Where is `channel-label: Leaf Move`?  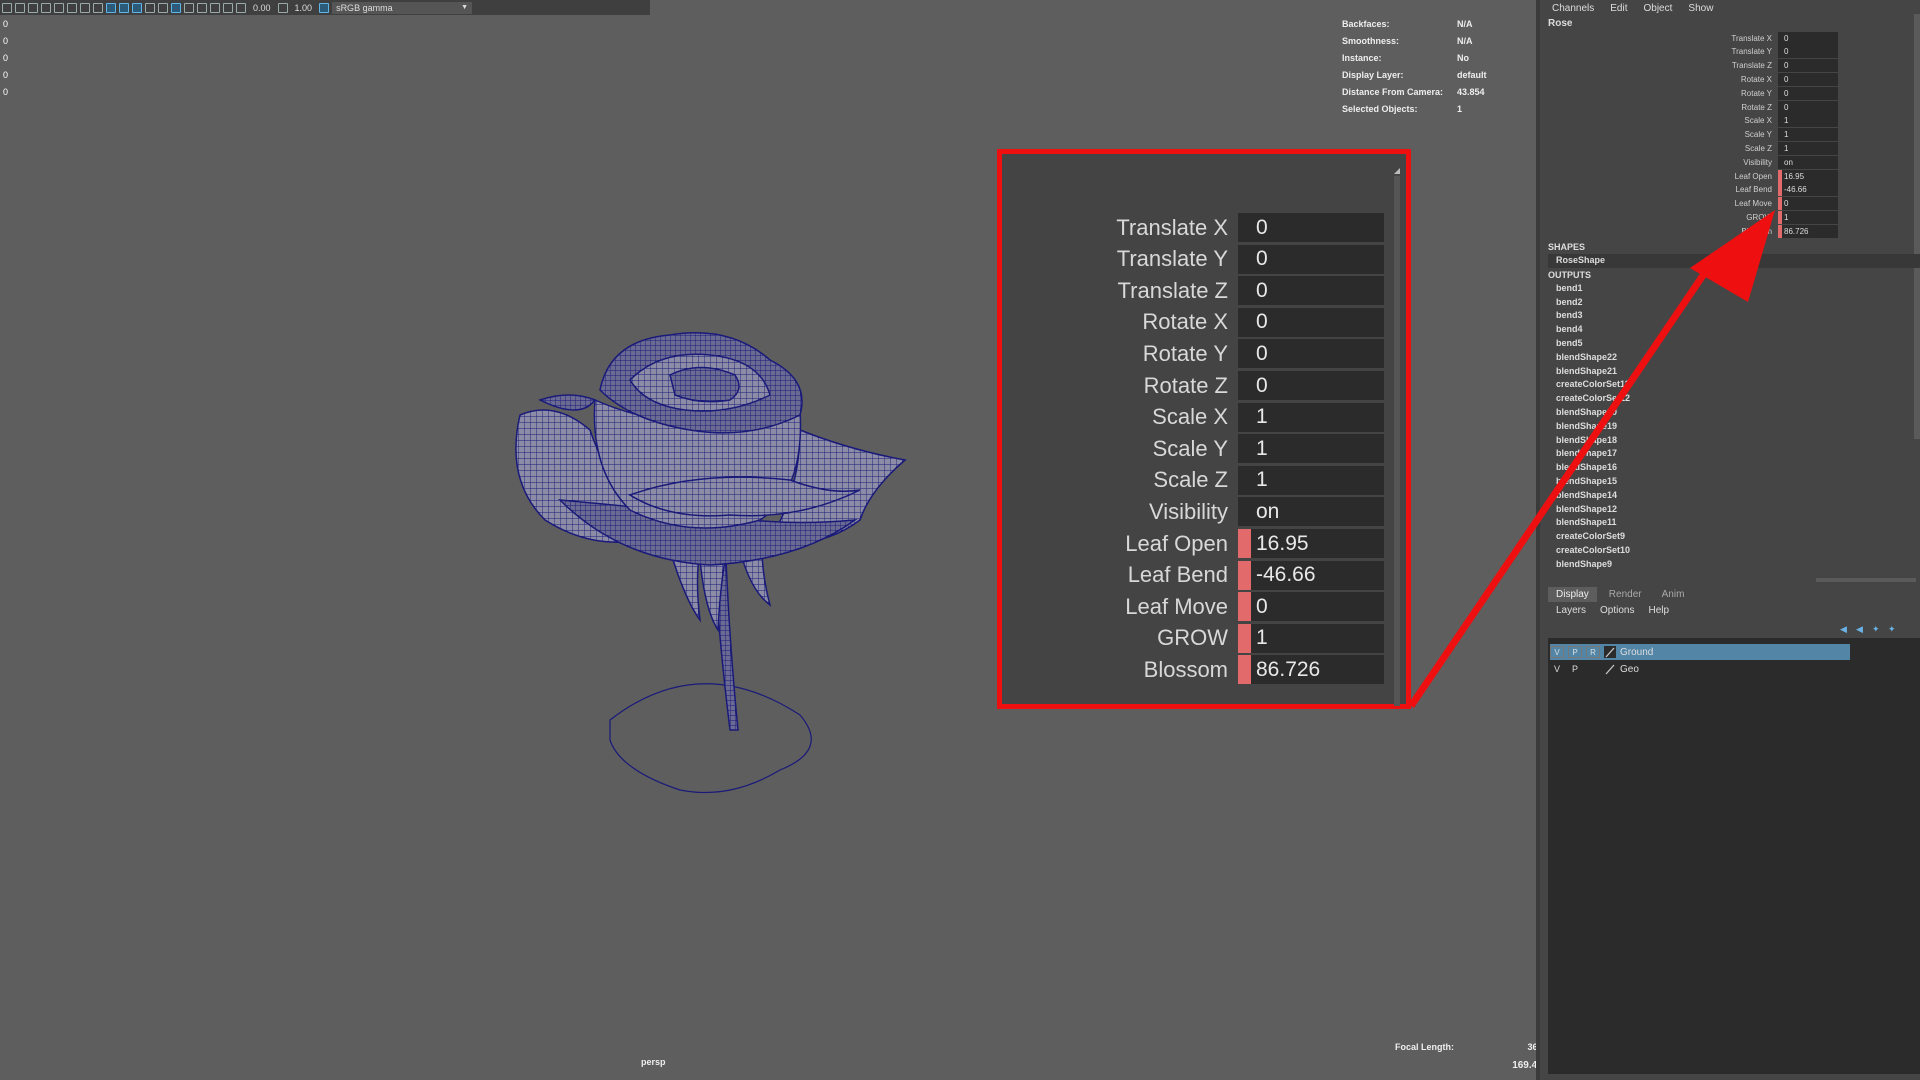 channel-label: Leaf Move is located at coordinates (1659, 203).